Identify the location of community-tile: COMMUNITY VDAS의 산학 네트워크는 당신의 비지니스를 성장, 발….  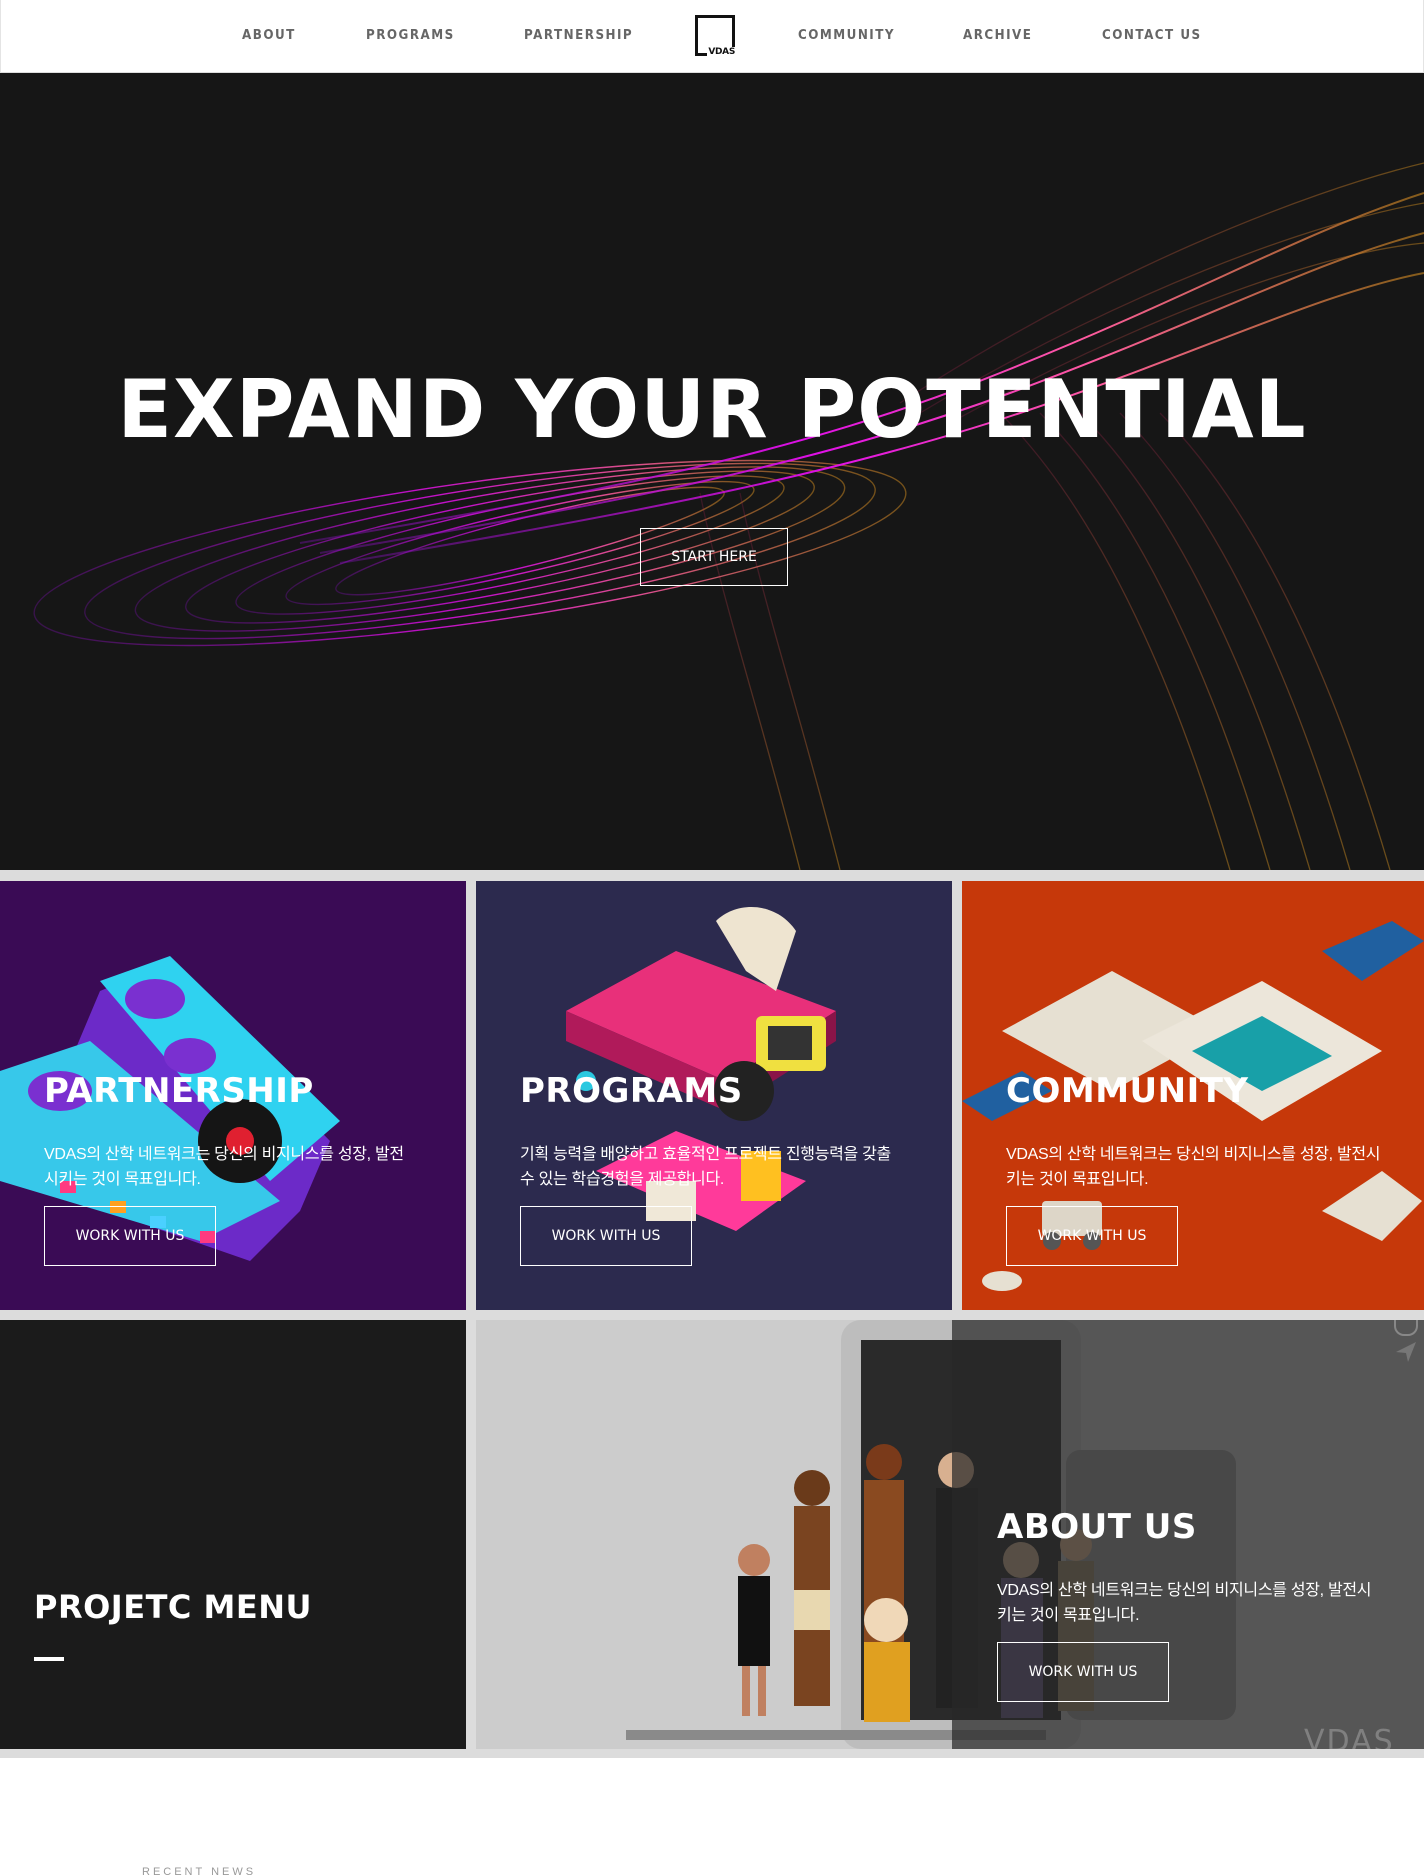
(1193, 1095).